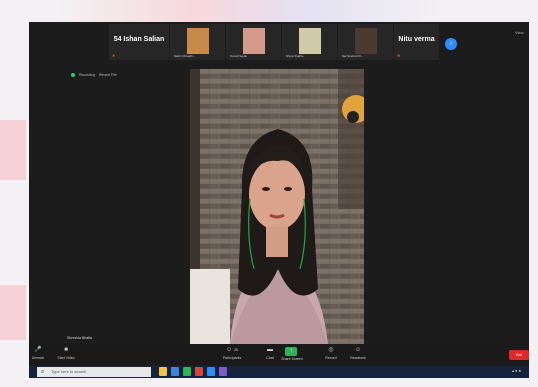  Describe the element at coordinates (279, 372) in the screenshot. I see `windows-taskbar: ⌕ Type here to search ▴ ● ●` at that location.